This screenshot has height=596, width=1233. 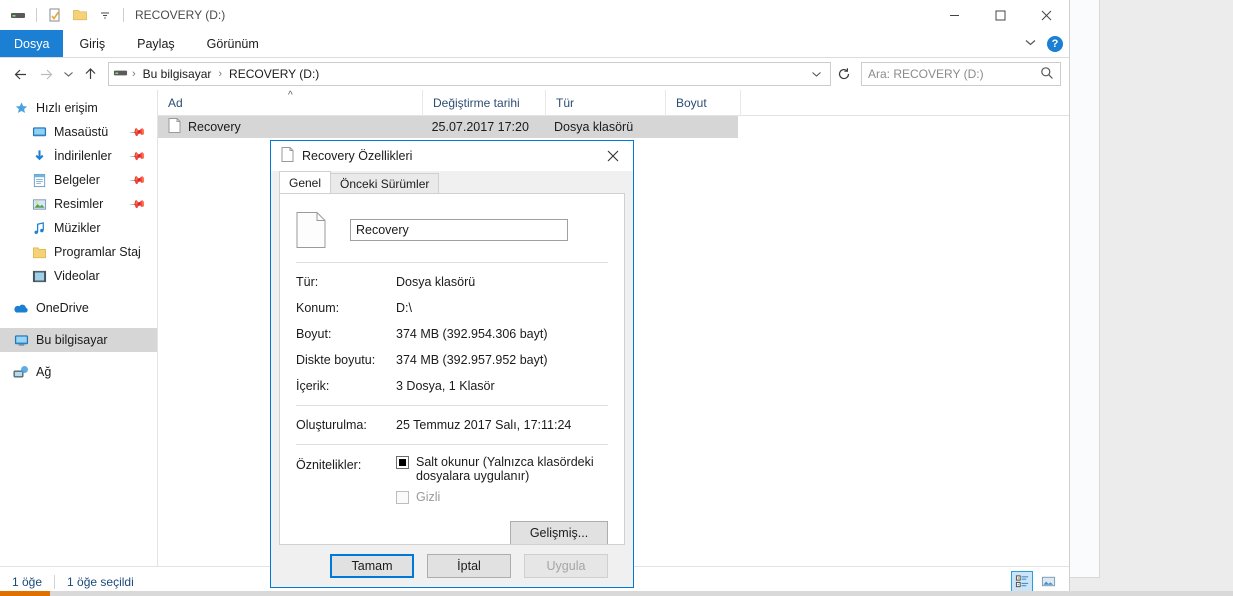 I want to click on sidebar-item-onedrive: OneDrive, so click(x=78, y=308).